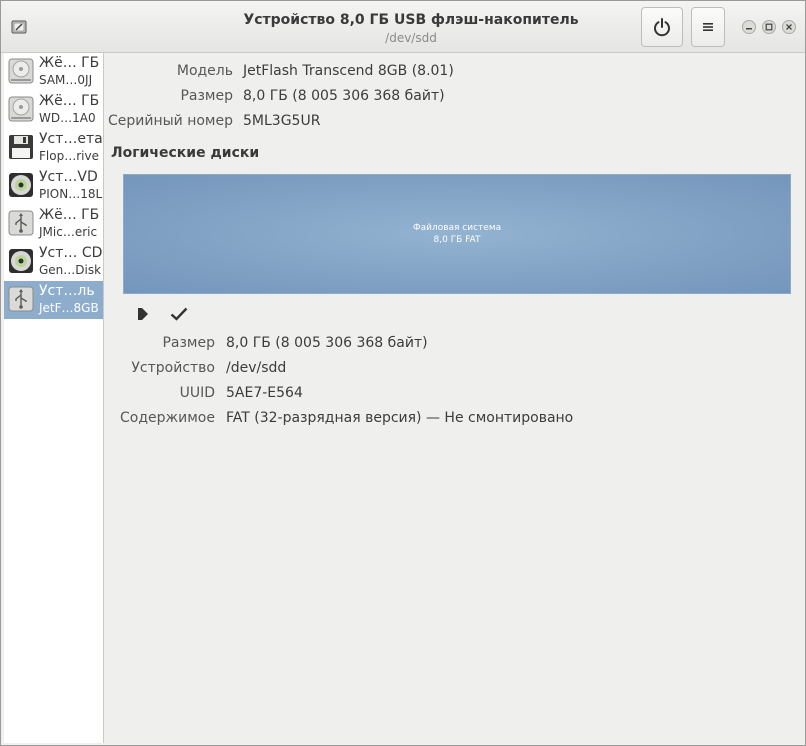 The height and width of the screenshot is (746, 806). I want to click on drive-item: Жё… ГБ SAM…0JJ, so click(53, 72).